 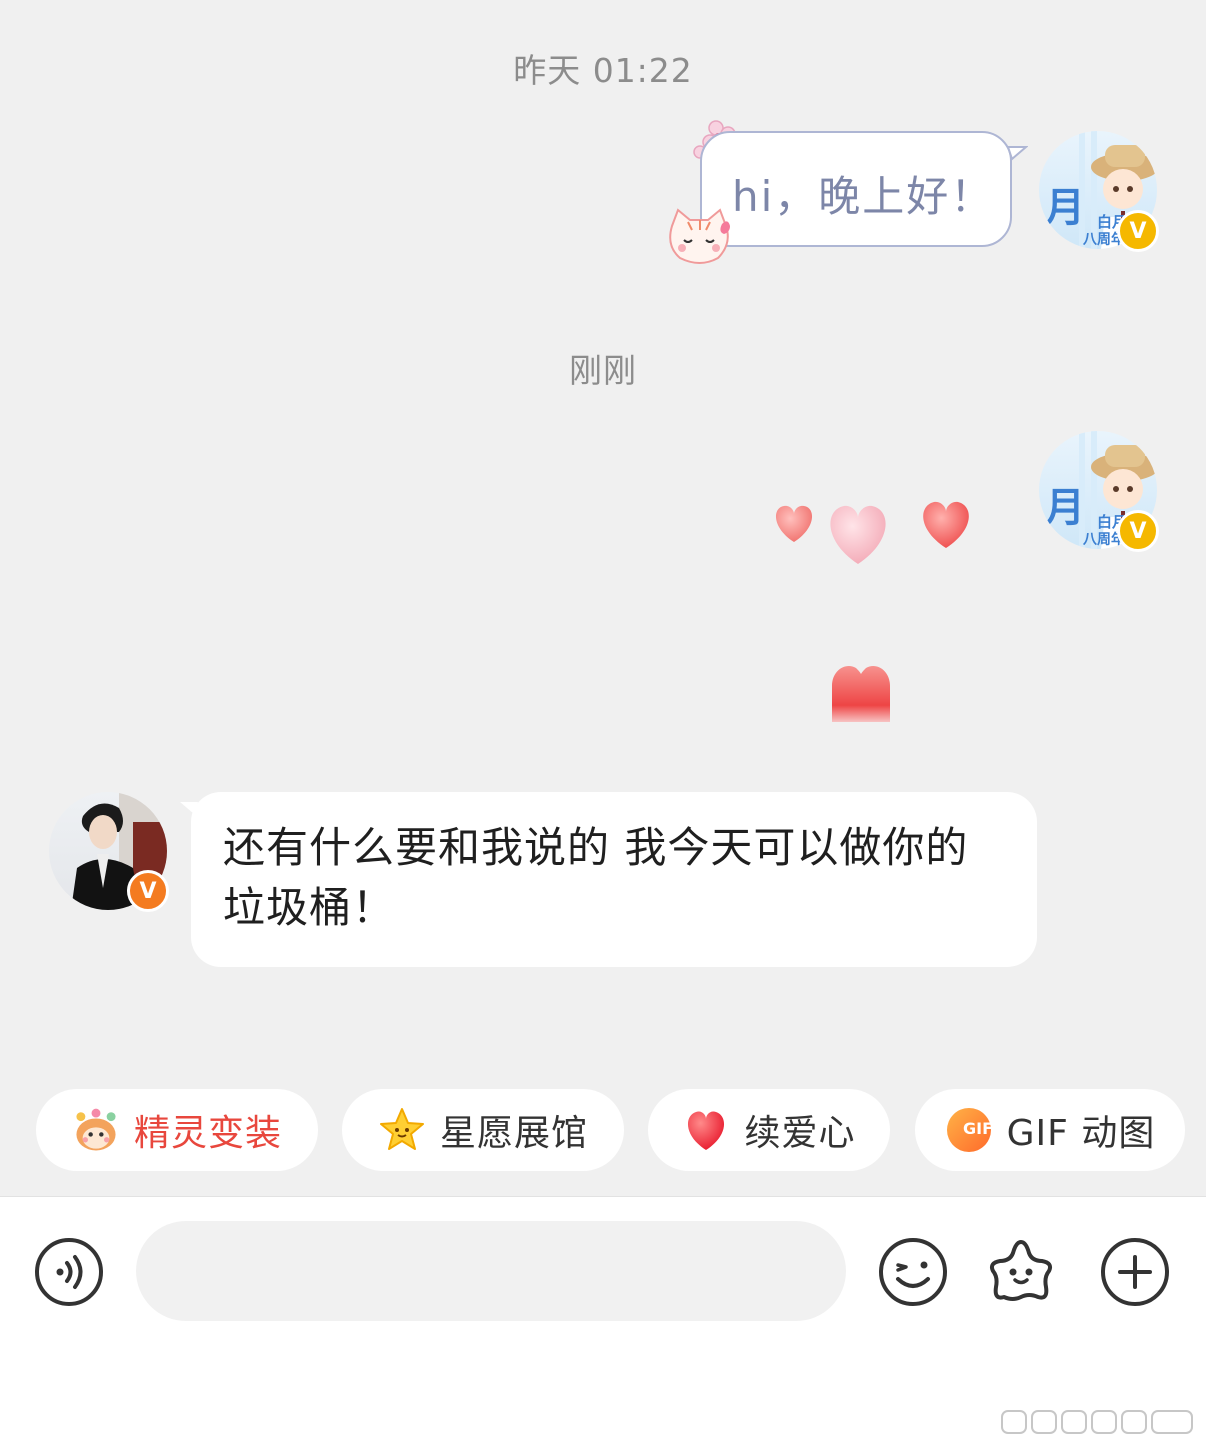 I want to click on chip-continue-heart: 续爱心, so click(x=769, y=1130).